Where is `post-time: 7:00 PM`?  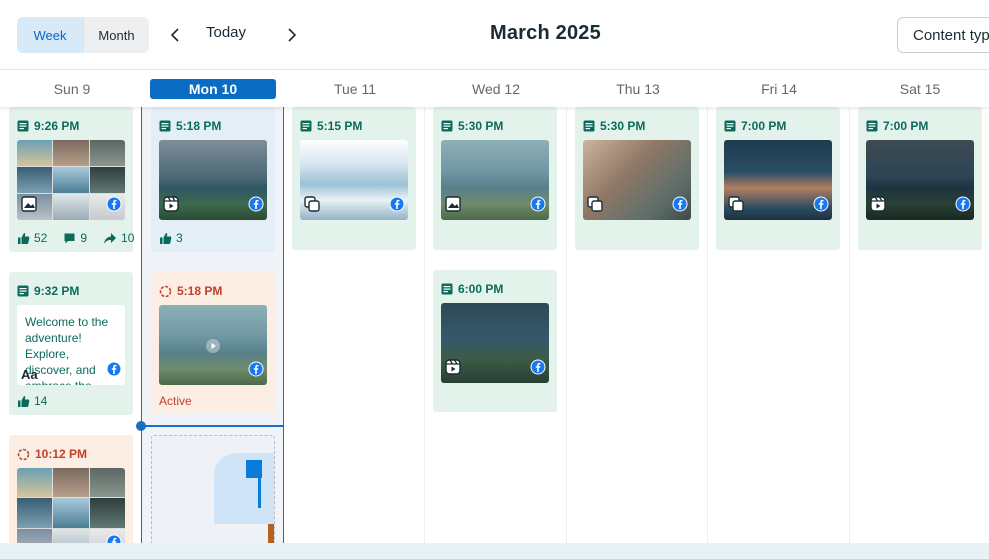 post-time: 7:00 PM is located at coordinates (897, 126).